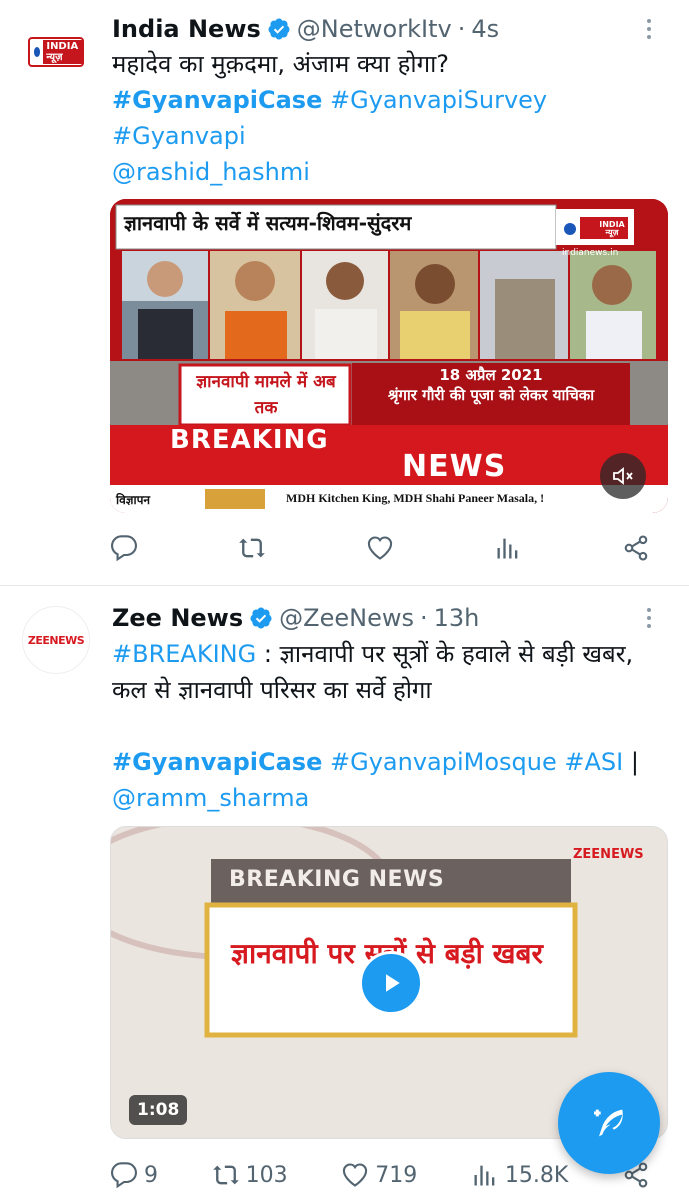  I want to click on share-icon, so click(636, 548).